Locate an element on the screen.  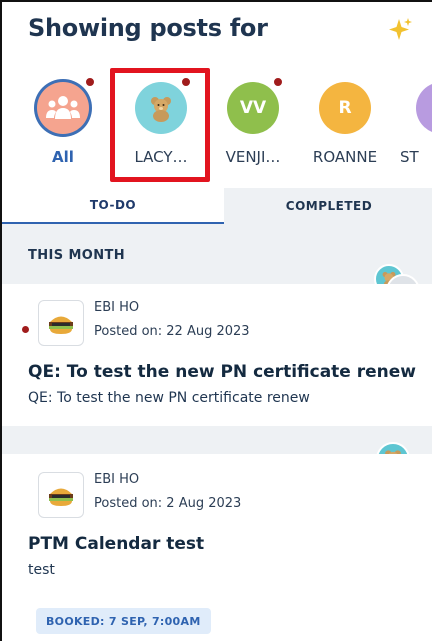
filter-roanne: R ROANNE is located at coordinates (345, 127).